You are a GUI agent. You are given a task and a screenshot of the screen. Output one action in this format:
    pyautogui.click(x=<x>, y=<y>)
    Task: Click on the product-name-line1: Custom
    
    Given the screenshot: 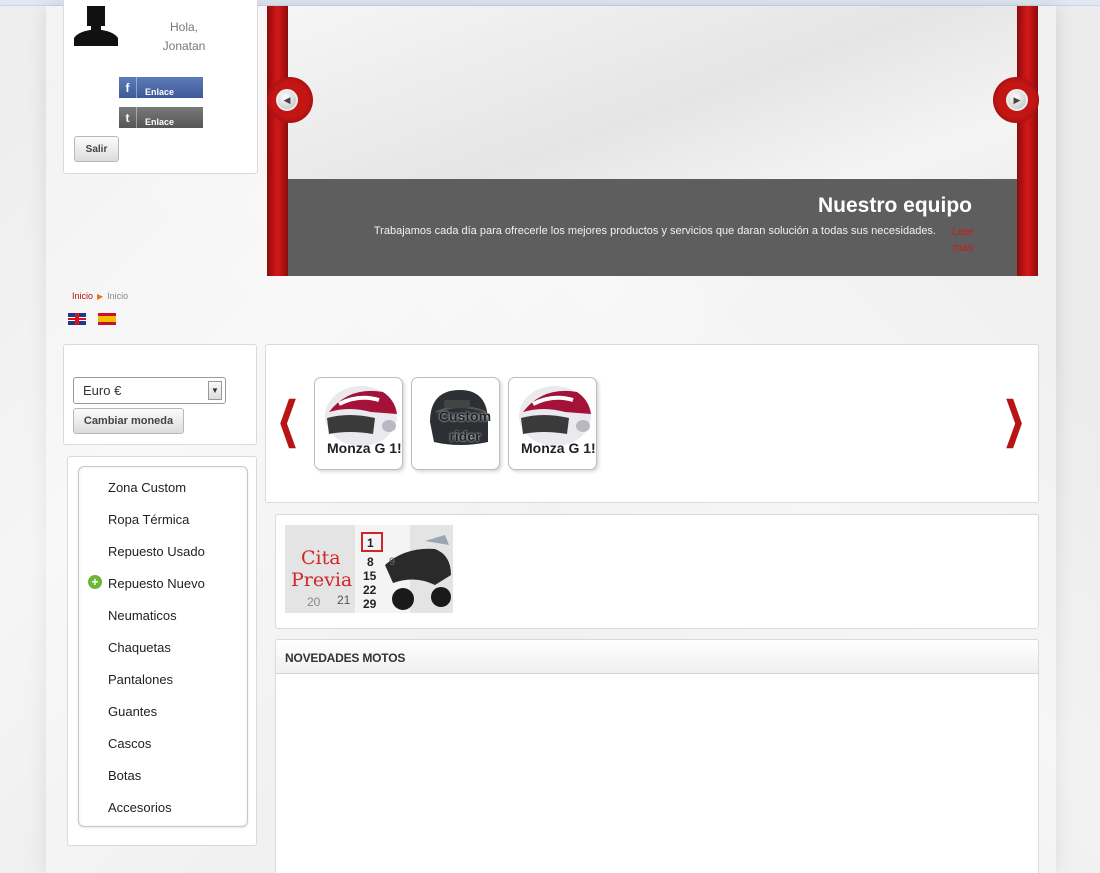 What is the action you would take?
    pyautogui.click(x=465, y=416)
    